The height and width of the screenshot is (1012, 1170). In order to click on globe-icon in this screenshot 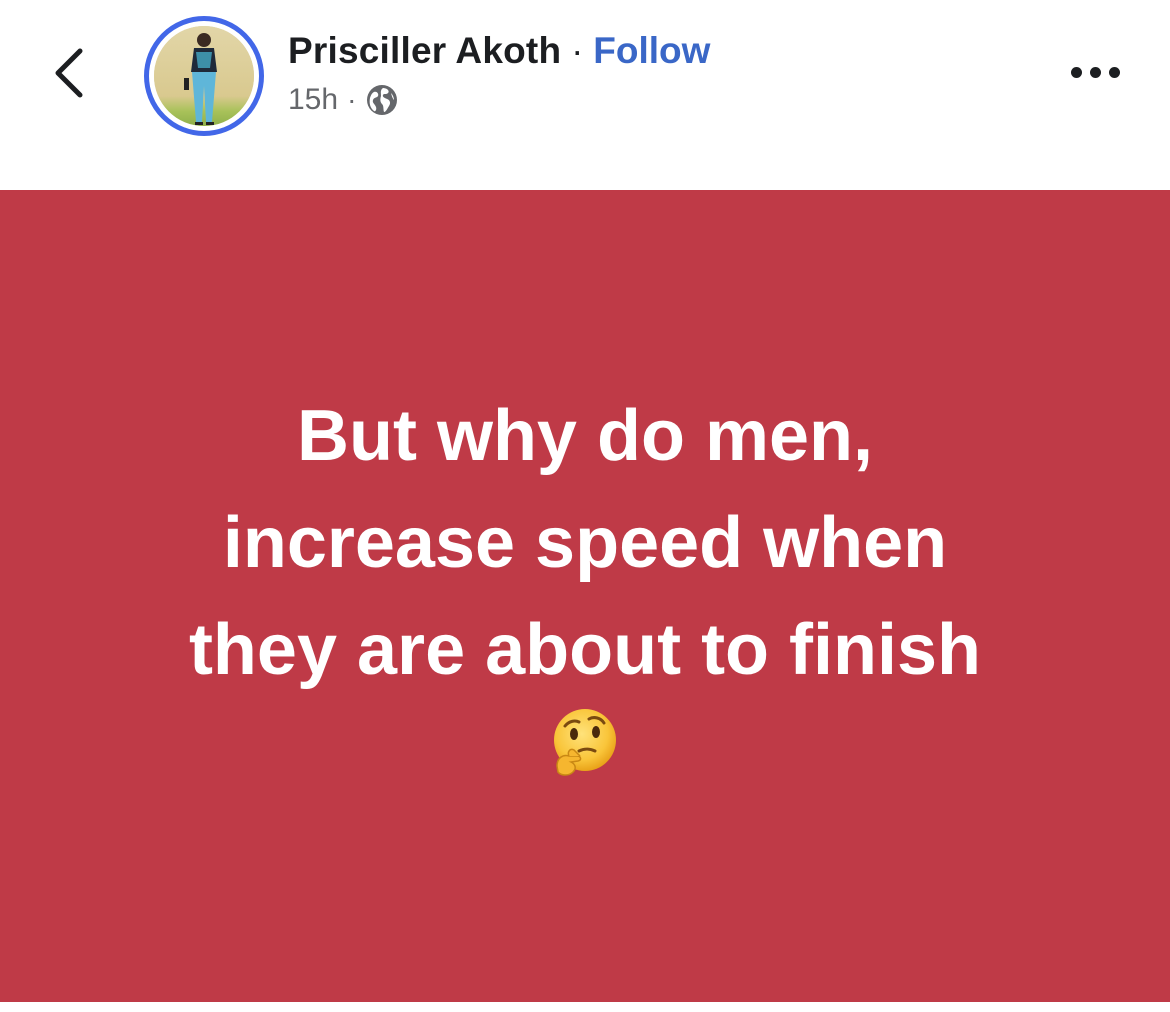, I will do `click(382, 100)`.